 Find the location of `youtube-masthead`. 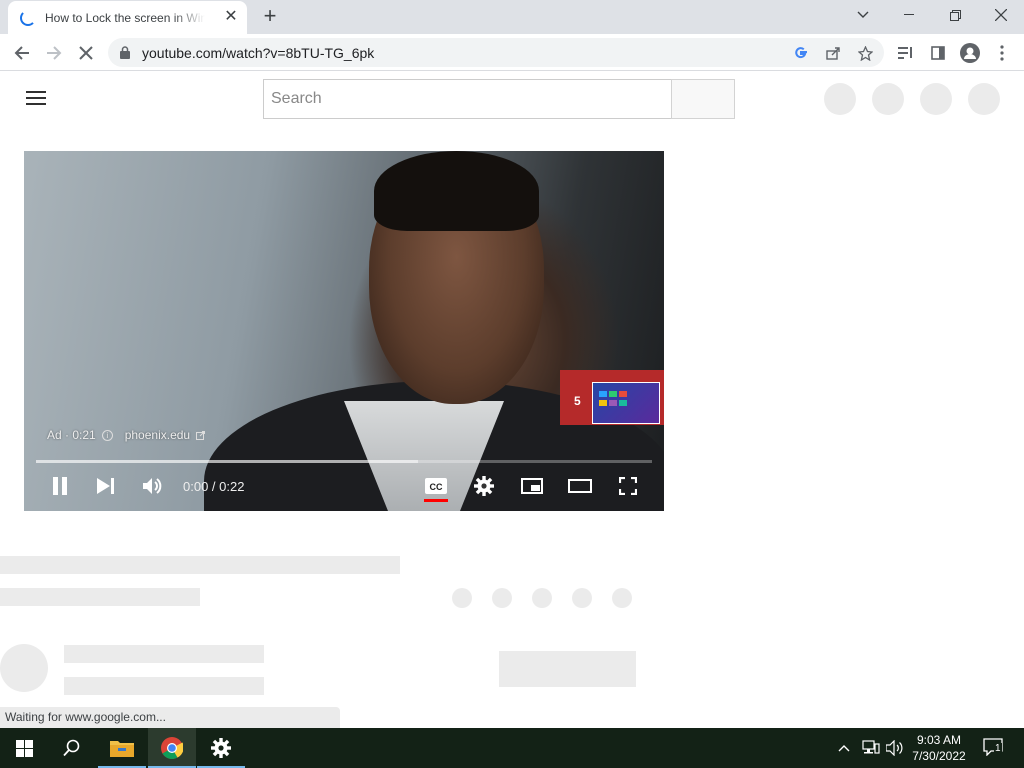

youtube-masthead is located at coordinates (512, 100).